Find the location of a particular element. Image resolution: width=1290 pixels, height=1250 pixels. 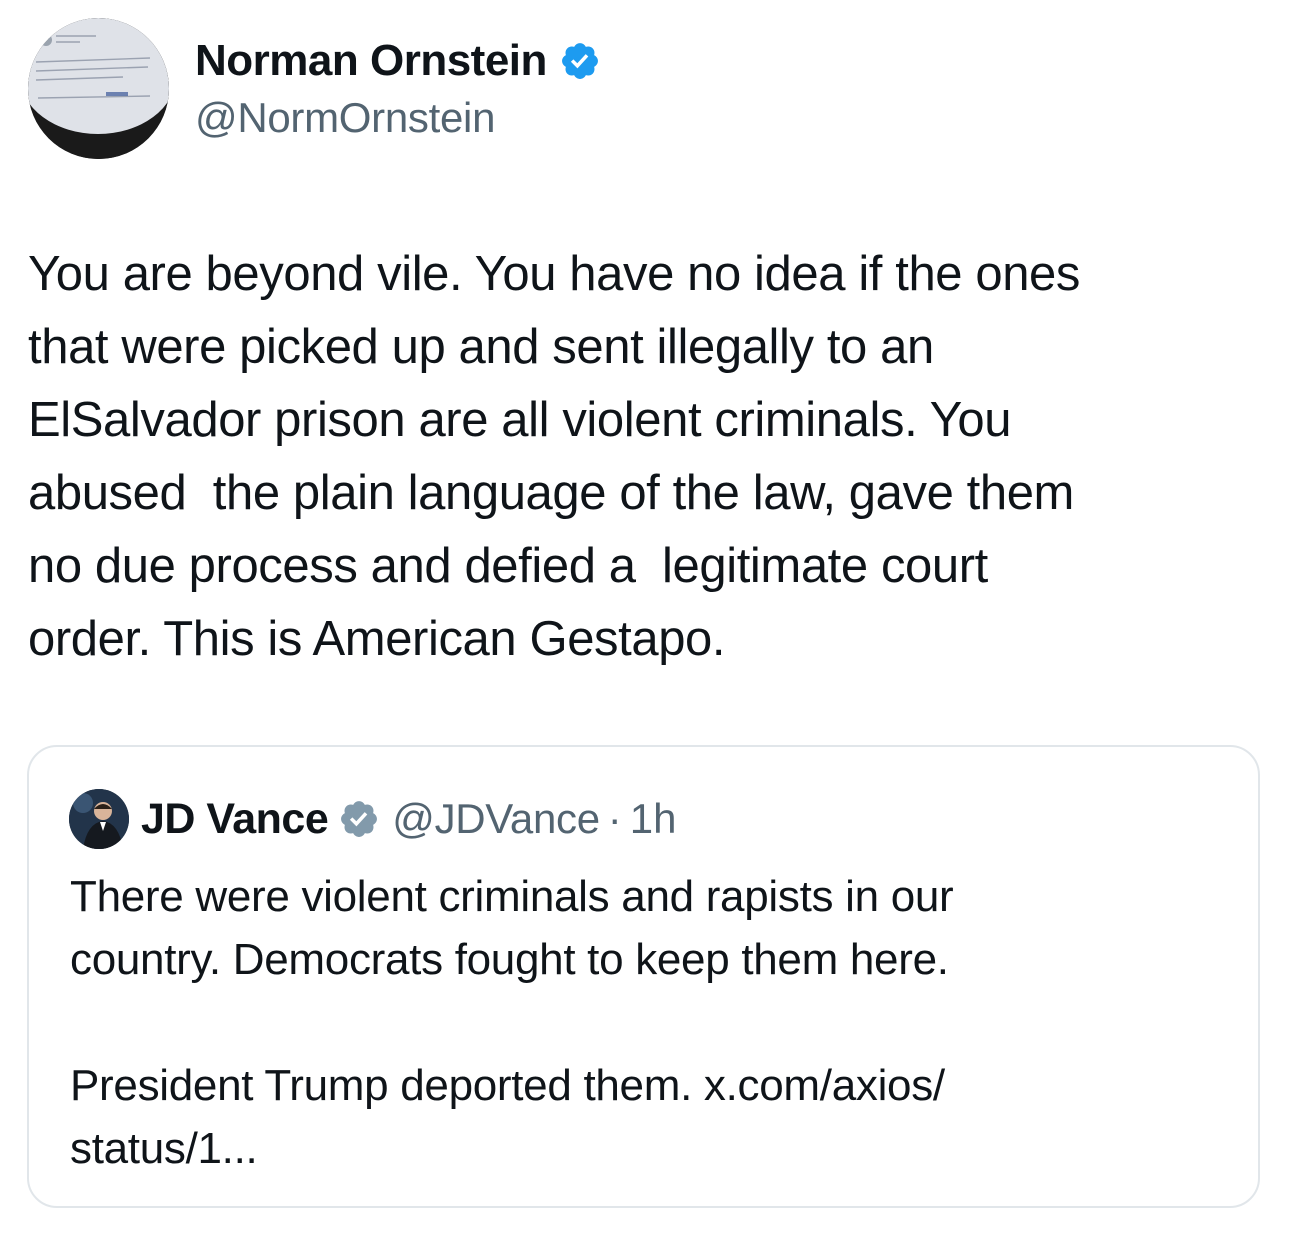

author-name-row: Norman Ornstein is located at coordinates (398, 61).